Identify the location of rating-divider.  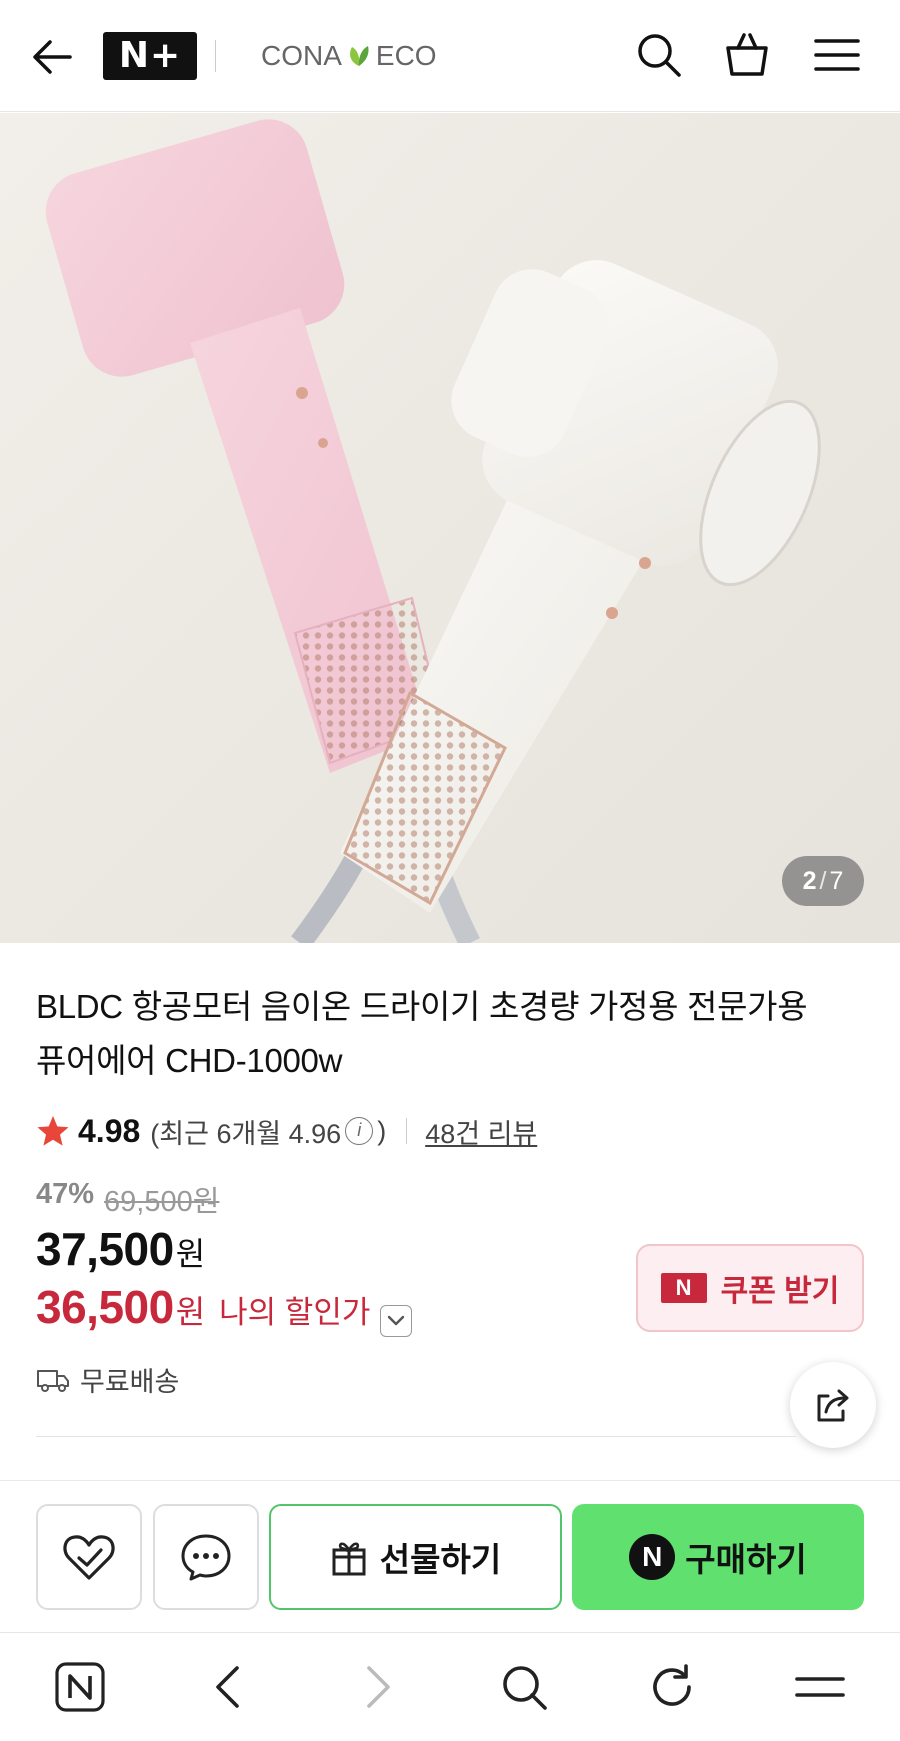
(407, 1131).